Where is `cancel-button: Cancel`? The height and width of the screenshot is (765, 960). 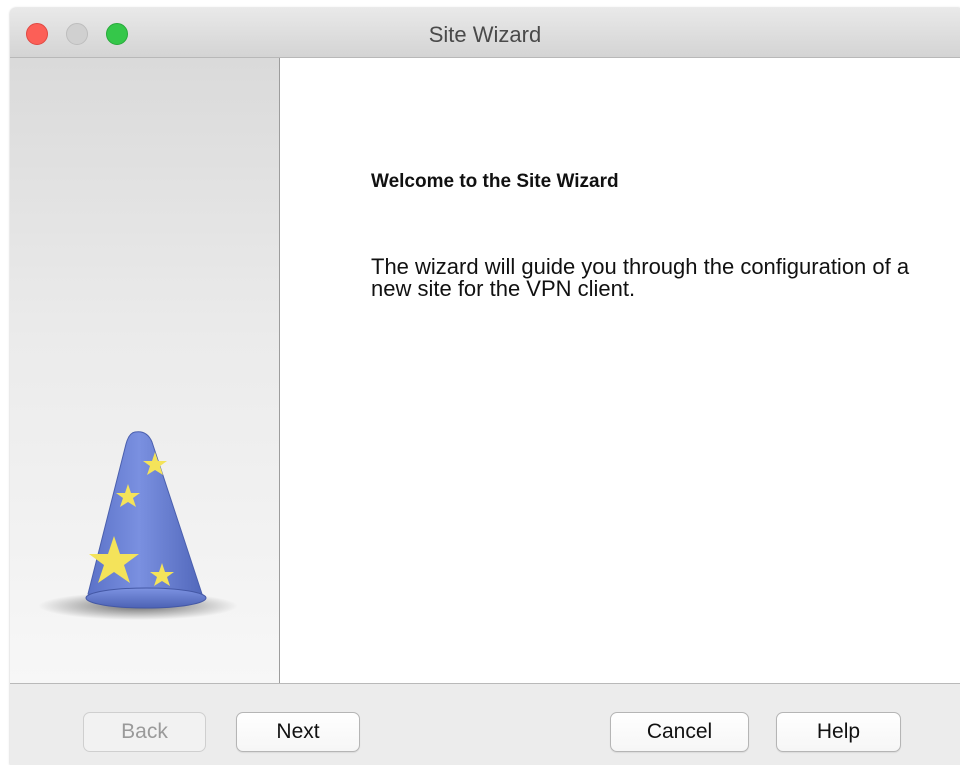 cancel-button: Cancel is located at coordinates (679, 732).